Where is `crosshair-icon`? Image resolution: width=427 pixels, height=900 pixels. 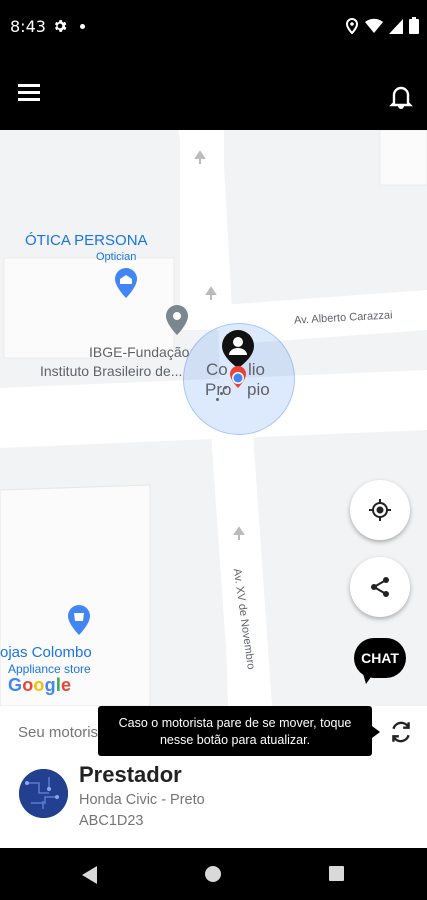 crosshair-icon is located at coordinates (380, 510).